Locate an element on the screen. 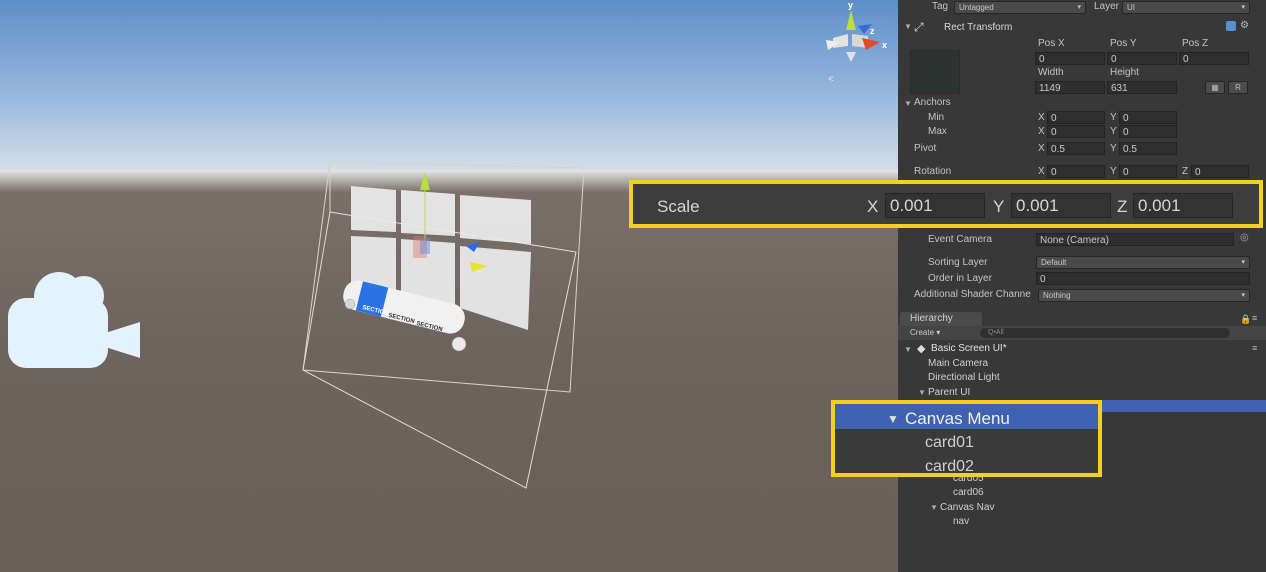  blueprint-button: ▦ is located at coordinates (1215, 87).